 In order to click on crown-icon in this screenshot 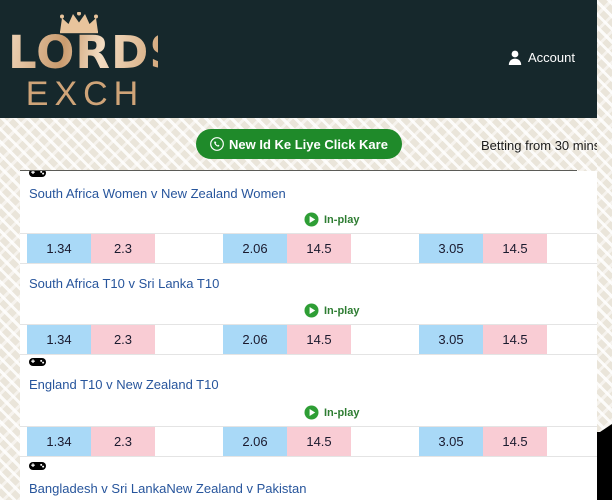, I will do `click(79, 23)`.